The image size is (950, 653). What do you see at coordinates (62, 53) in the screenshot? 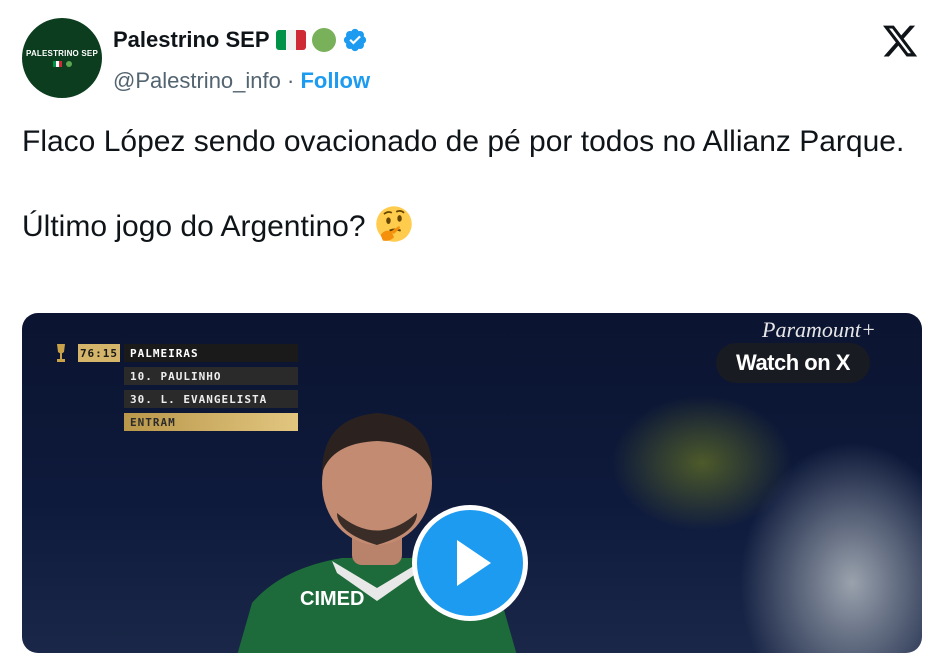
I see `avatar-text: PALESTRINO SEP` at bounding box center [62, 53].